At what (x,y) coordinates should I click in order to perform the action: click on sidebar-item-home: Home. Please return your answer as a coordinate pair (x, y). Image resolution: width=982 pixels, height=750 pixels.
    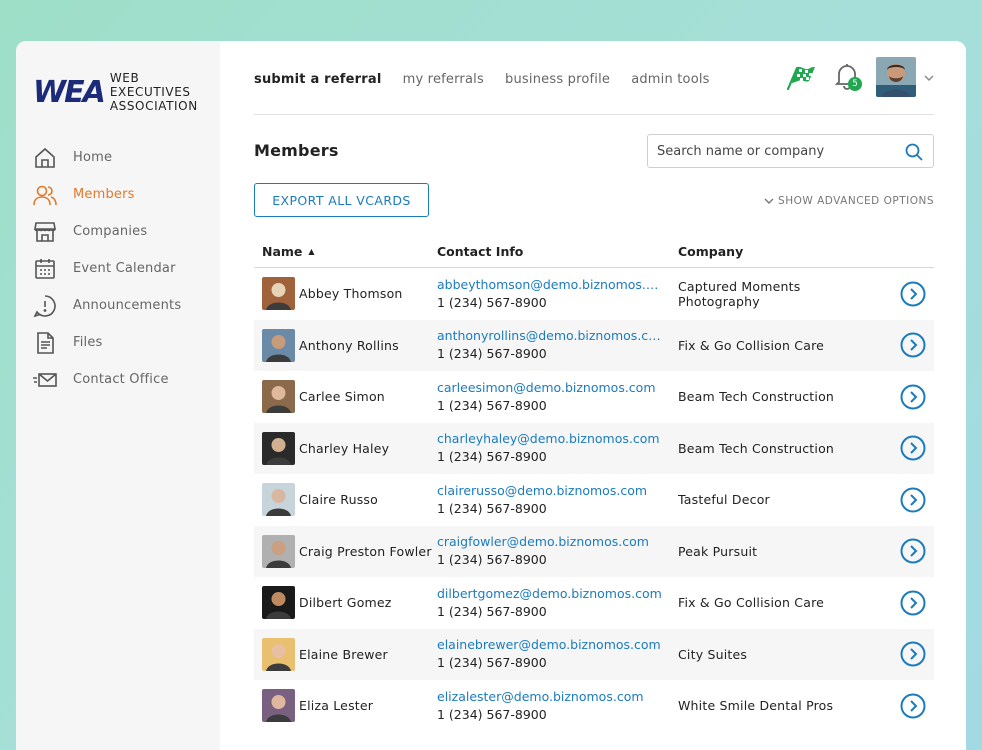
    Looking at the image, I should click on (106, 157).